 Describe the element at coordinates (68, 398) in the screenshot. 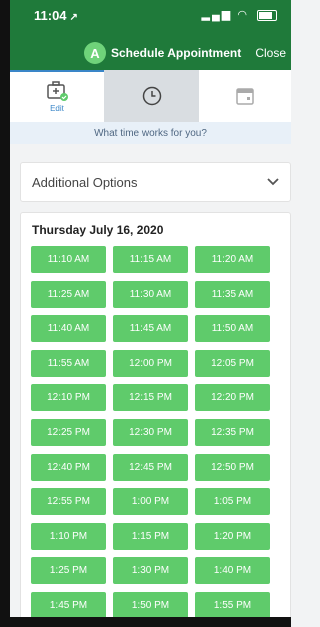

I see `time-slot-button: 12:10 PM` at that location.